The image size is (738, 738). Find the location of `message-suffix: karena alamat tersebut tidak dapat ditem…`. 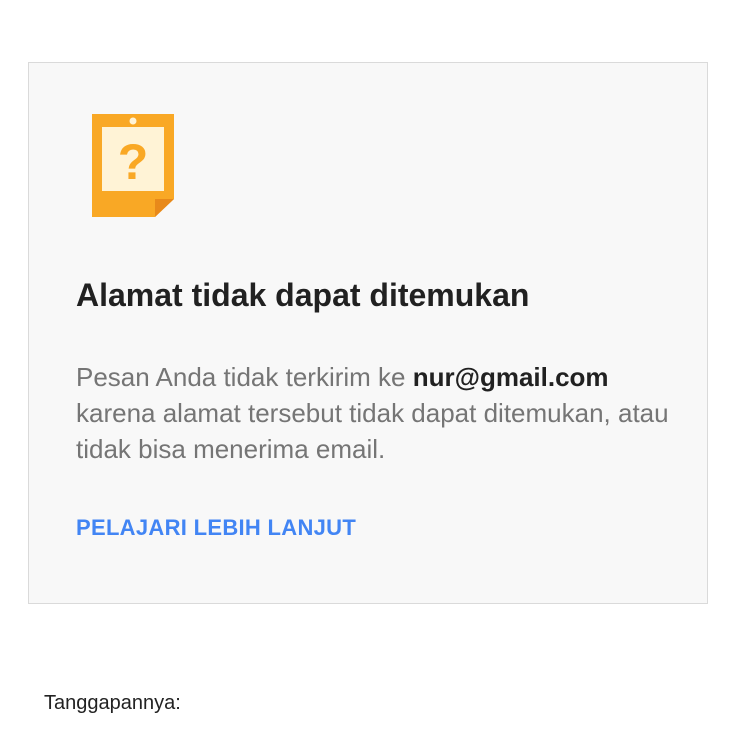

message-suffix: karena alamat tersebut tidak dapat ditem… is located at coordinates (372, 431).